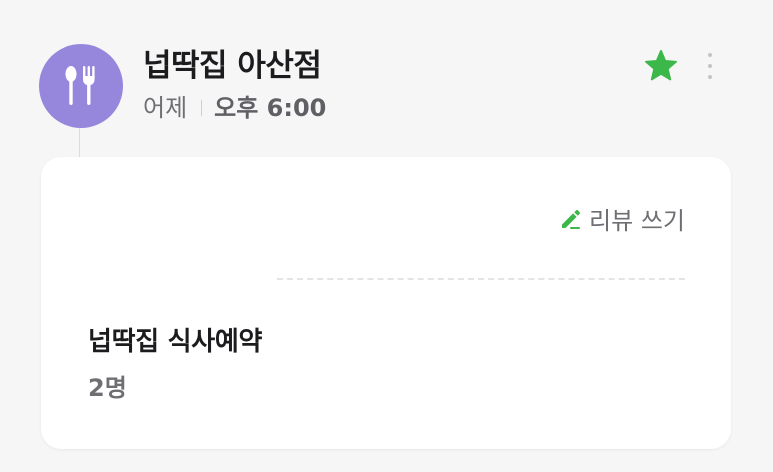 Image resolution: width=773 pixels, height=472 pixels. I want to click on write-review-button: 리뷰 쓰기, so click(622, 218).